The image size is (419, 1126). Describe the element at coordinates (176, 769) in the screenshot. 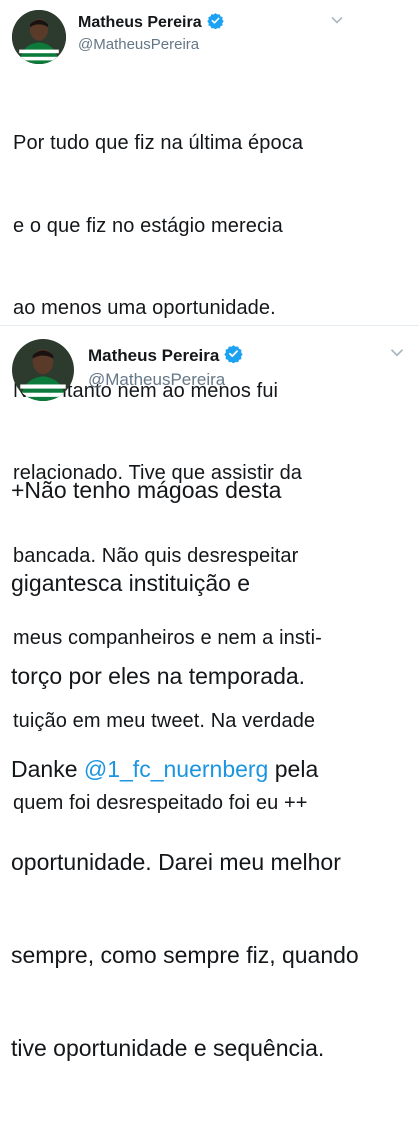

I see `mention-link: @1_fc_nuernberg` at that location.